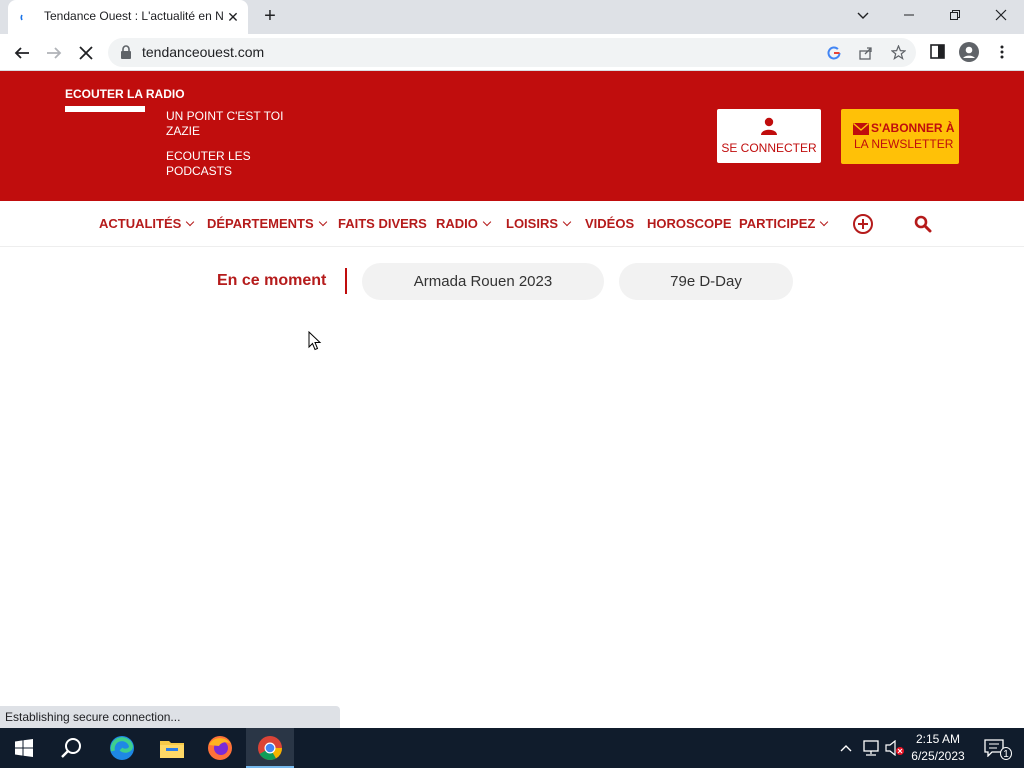  What do you see at coordinates (54, 53) in the screenshot?
I see `forward-button` at bounding box center [54, 53].